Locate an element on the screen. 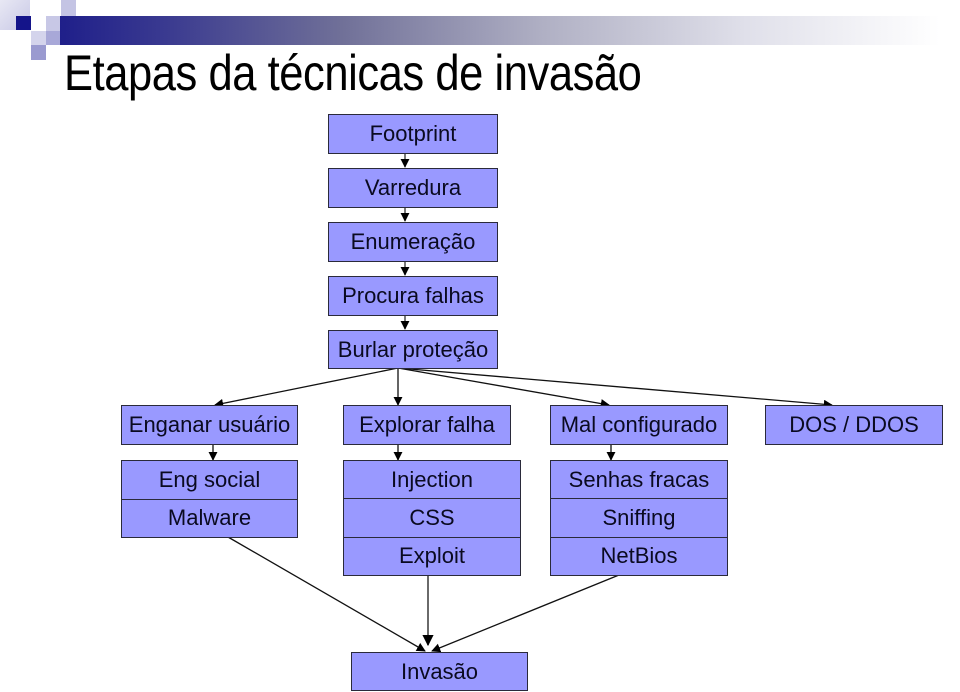 This screenshot has width=960, height=692. step-label: Varredura is located at coordinates (413, 187).